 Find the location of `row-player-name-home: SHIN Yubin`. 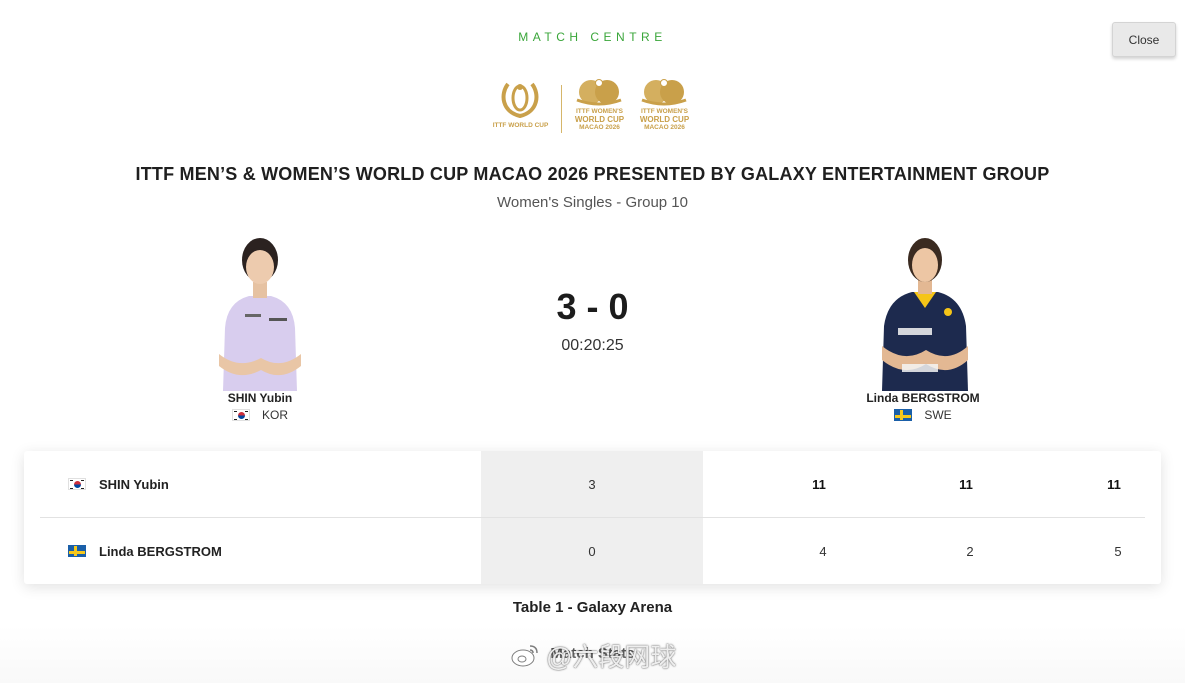

row-player-name-home: SHIN Yubin is located at coordinates (134, 484).